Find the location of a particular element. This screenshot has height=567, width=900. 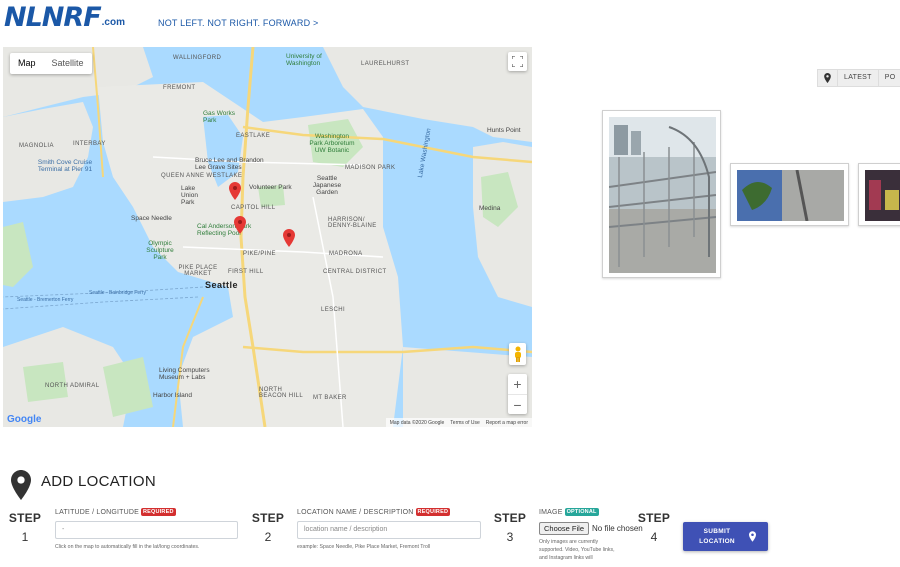

report-error-link: Report a map error is located at coordinates (507, 423).